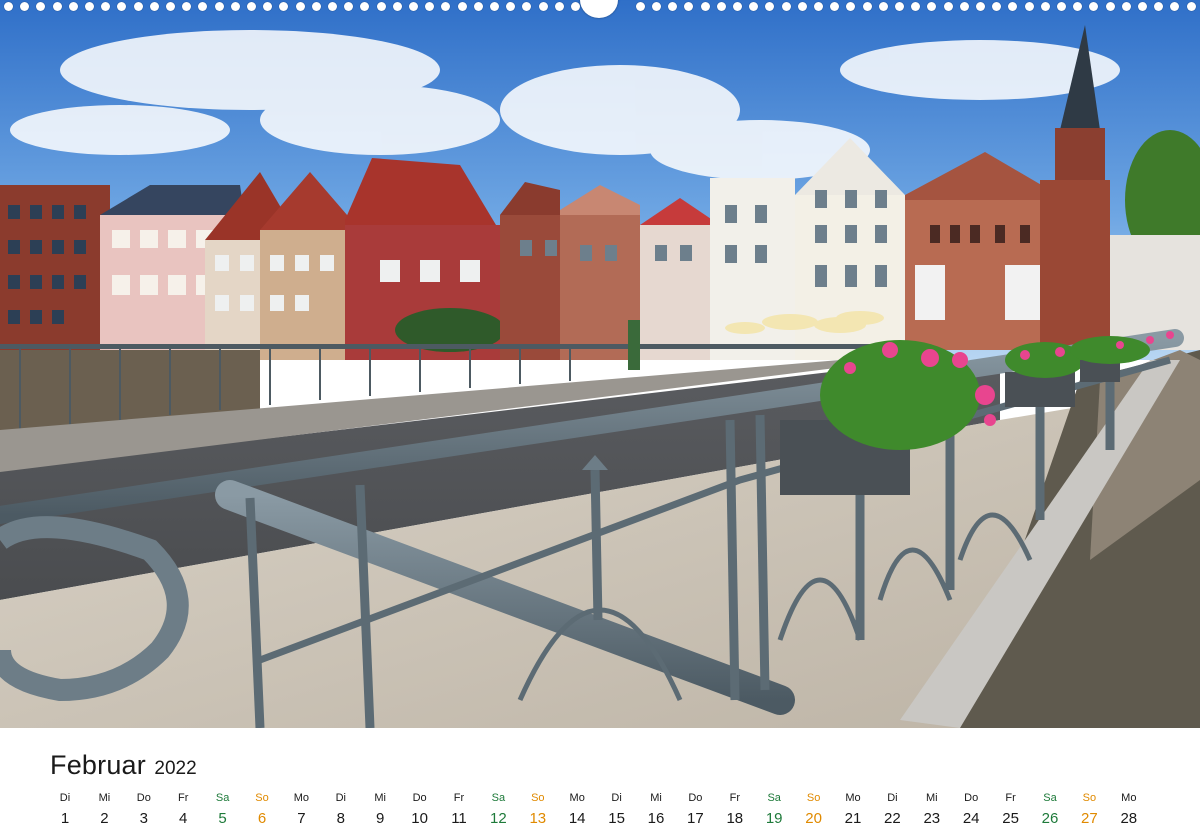 This screenshot has width=1200, height=832. I want to click on day-cell: Di 8, so click(341, 810).